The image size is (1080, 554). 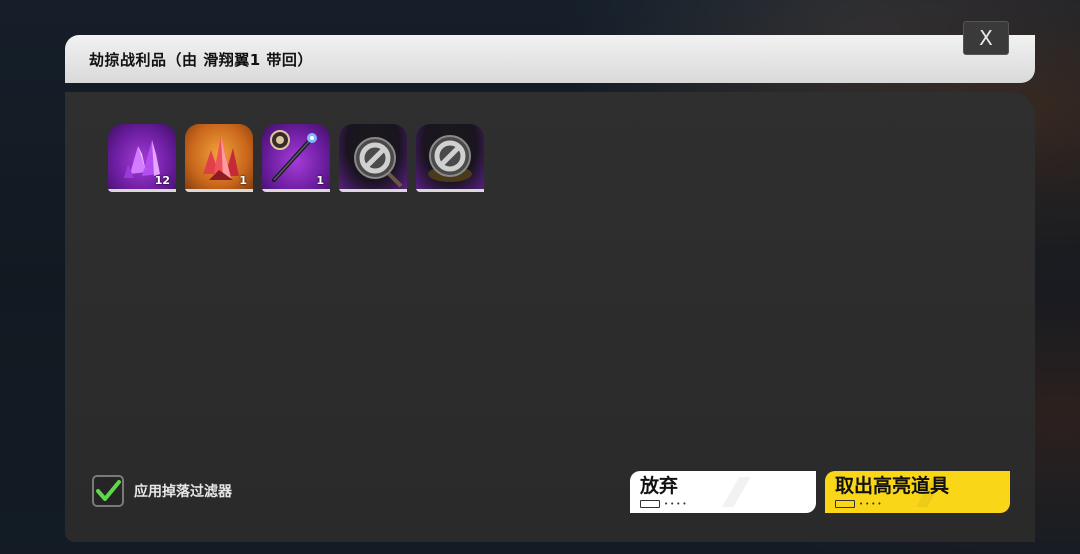 I want to click on loot-item-purple-crystal: 12, so click(x=142, y=158).